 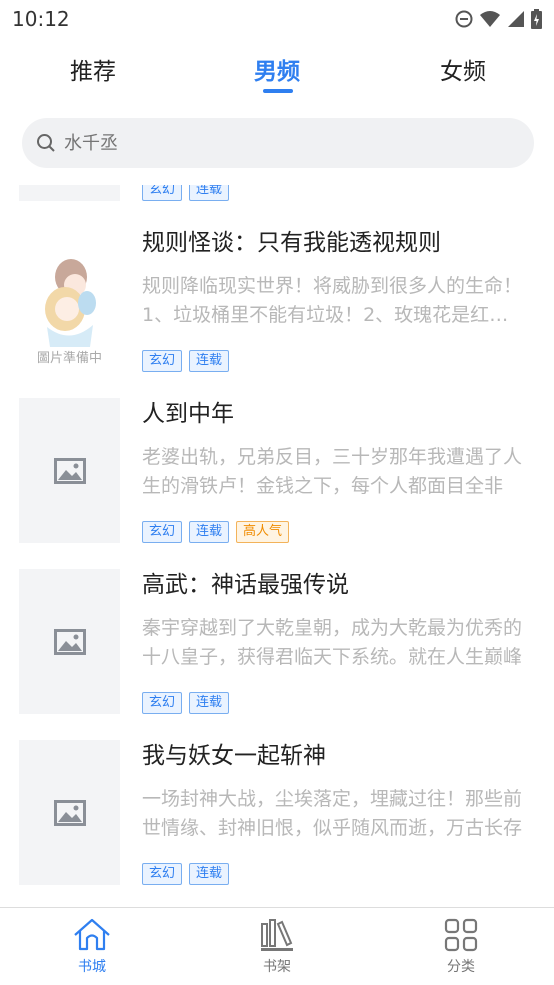 What do you see at coordinates (332, 813) in the screenshot?
I see `book-description: 一场封神大战，尘埃落定，埋藏过往！那些前世情缘、封神旧恨，似乎随风而逝，万古长存` at bounding box center [332, 813].